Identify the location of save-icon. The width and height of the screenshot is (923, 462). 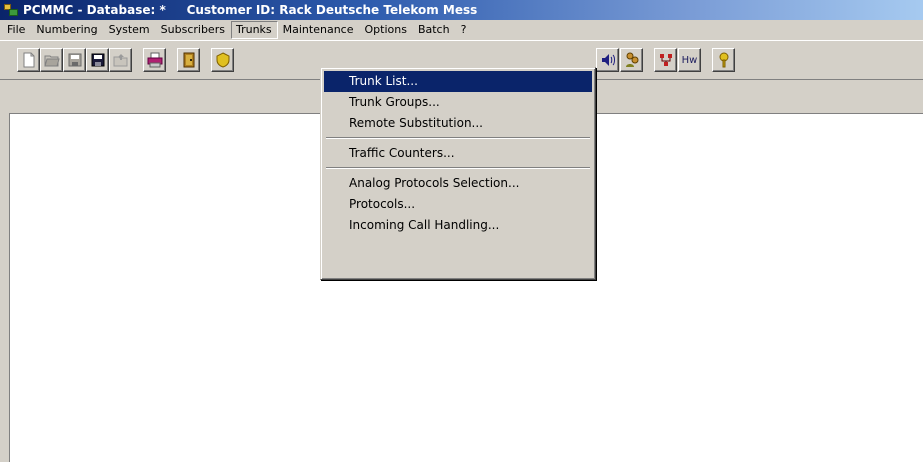
(74, 60).